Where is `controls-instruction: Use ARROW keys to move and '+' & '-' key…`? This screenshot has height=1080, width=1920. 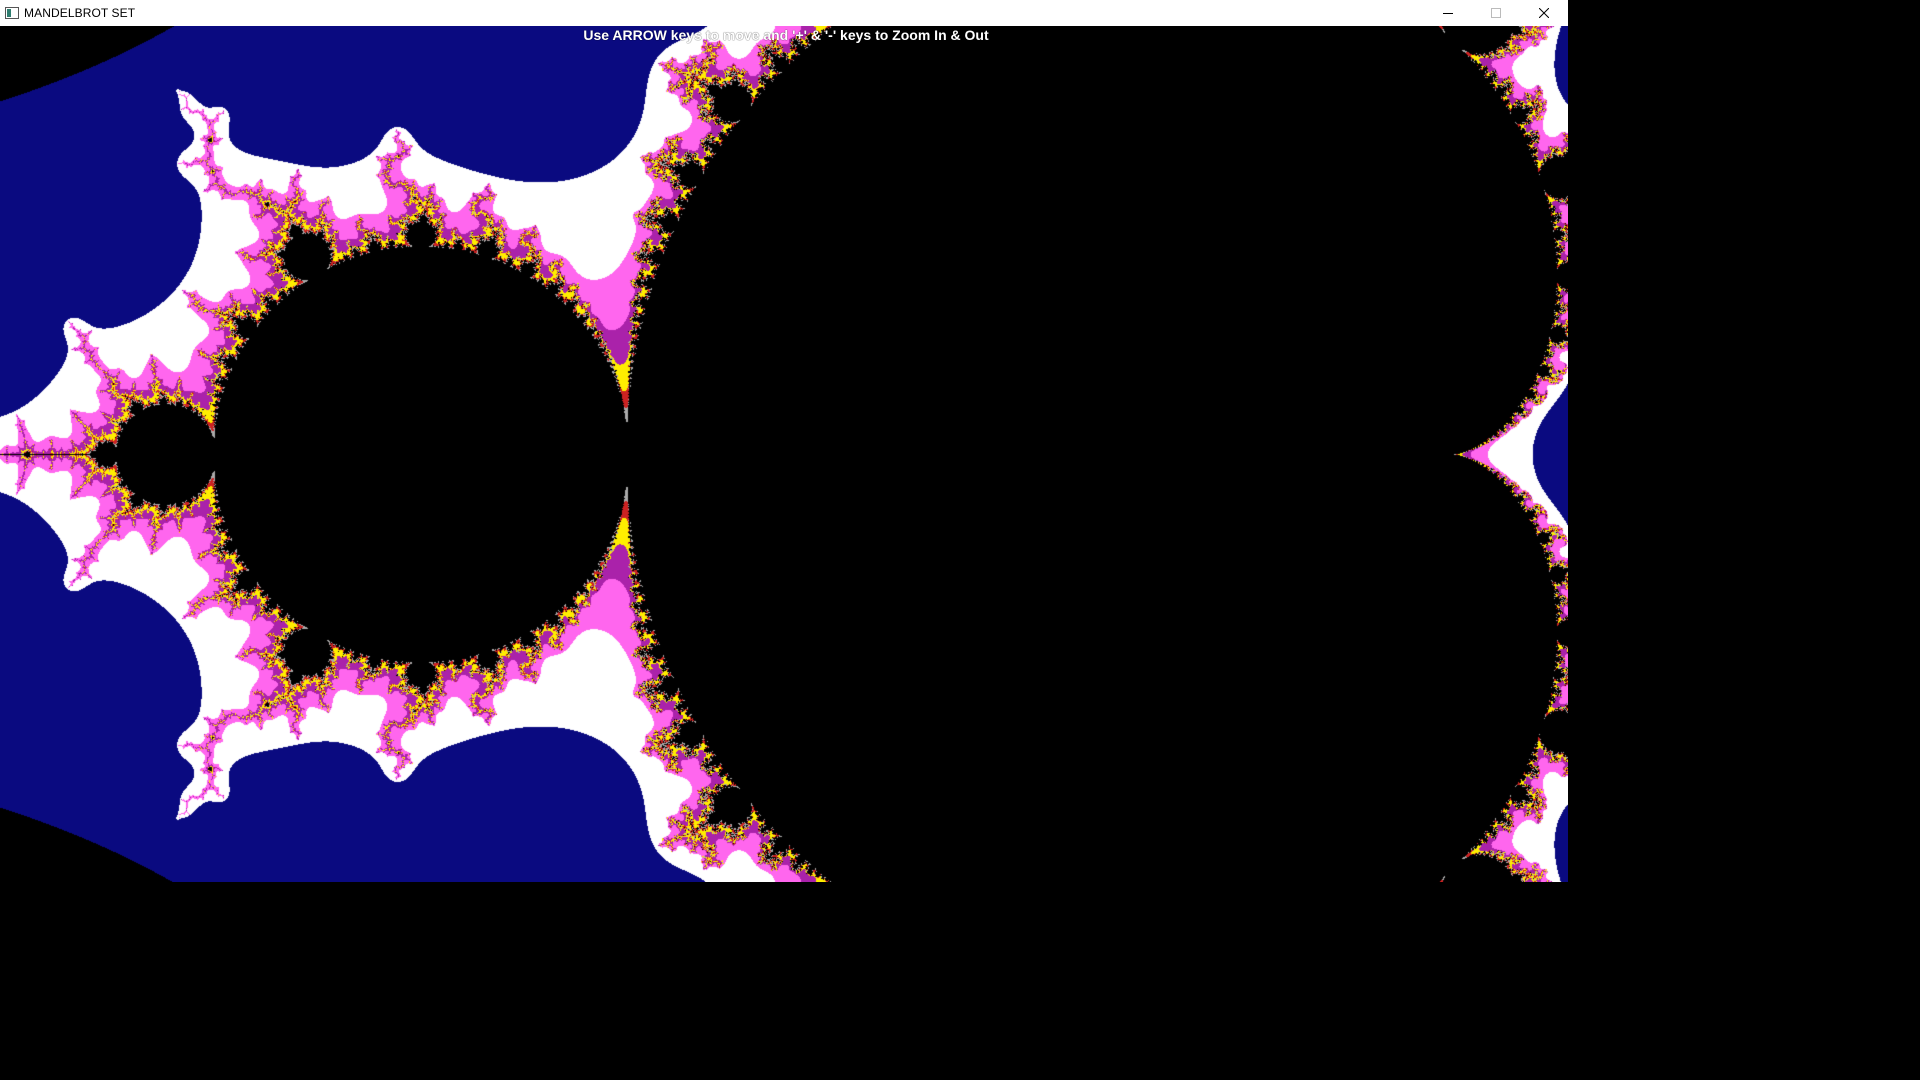 controls-instruction: Use ARROW keys to move and '+' & '-' key… is located at coordinates (786, 35).